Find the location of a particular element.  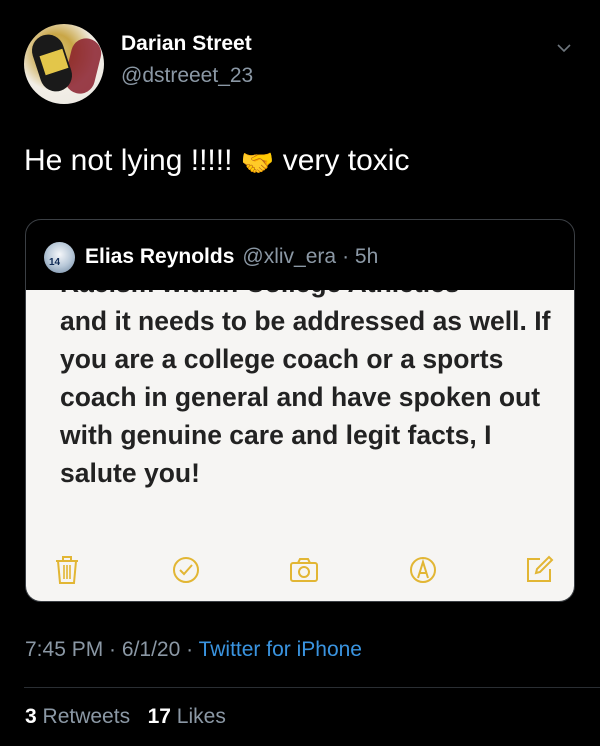

trash-icon is located at coordinates (67, 570).